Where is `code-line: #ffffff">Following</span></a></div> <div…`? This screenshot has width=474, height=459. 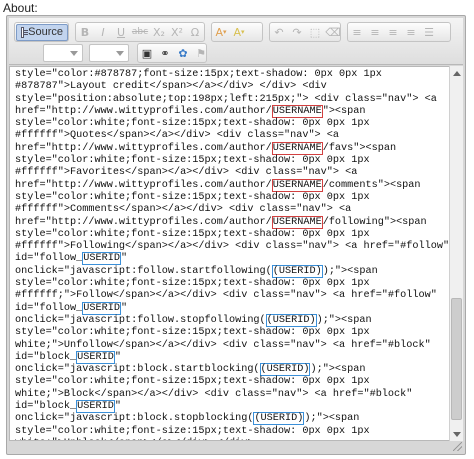
code-line: #ffffff">Following</span></a></div> <div… is located at coordinates (232, 247).